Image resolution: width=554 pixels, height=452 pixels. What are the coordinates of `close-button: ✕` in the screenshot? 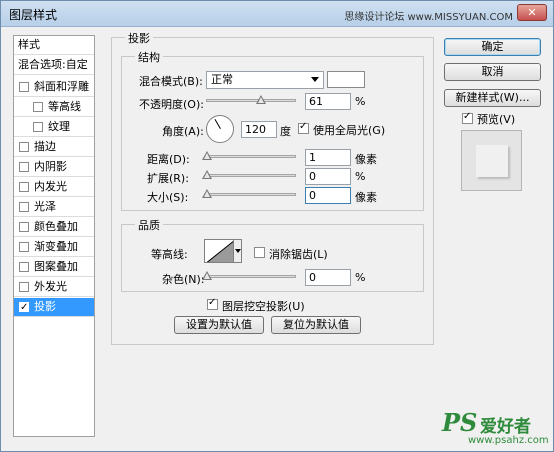 It's located at (532, 12).